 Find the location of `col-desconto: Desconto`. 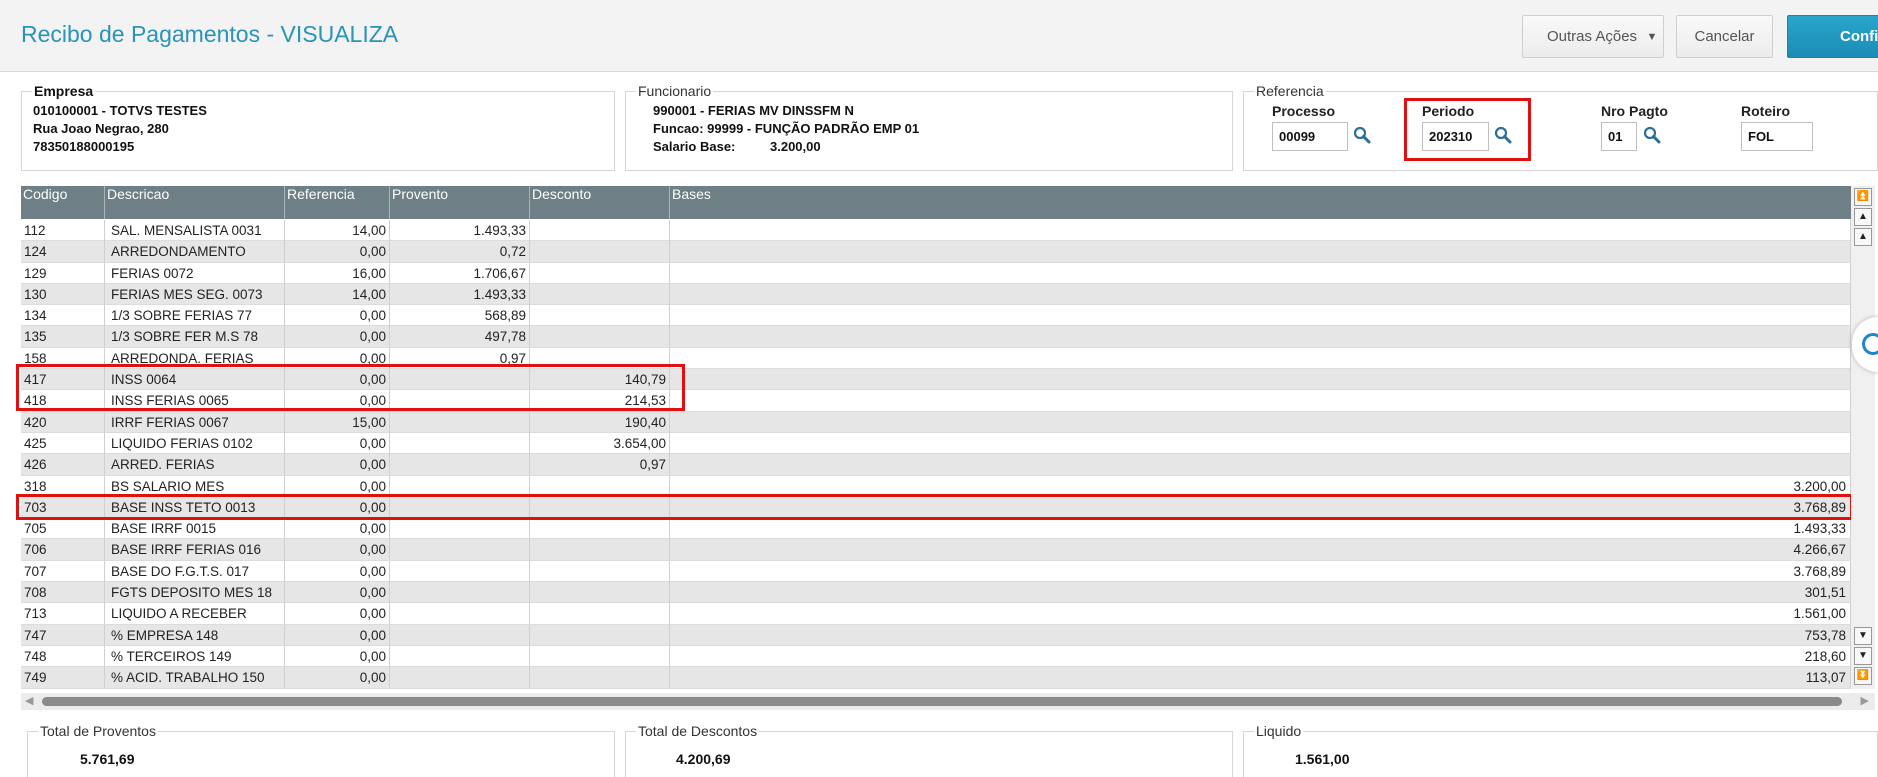

col-desconto: Desconto is located at coordinates (600, 202).